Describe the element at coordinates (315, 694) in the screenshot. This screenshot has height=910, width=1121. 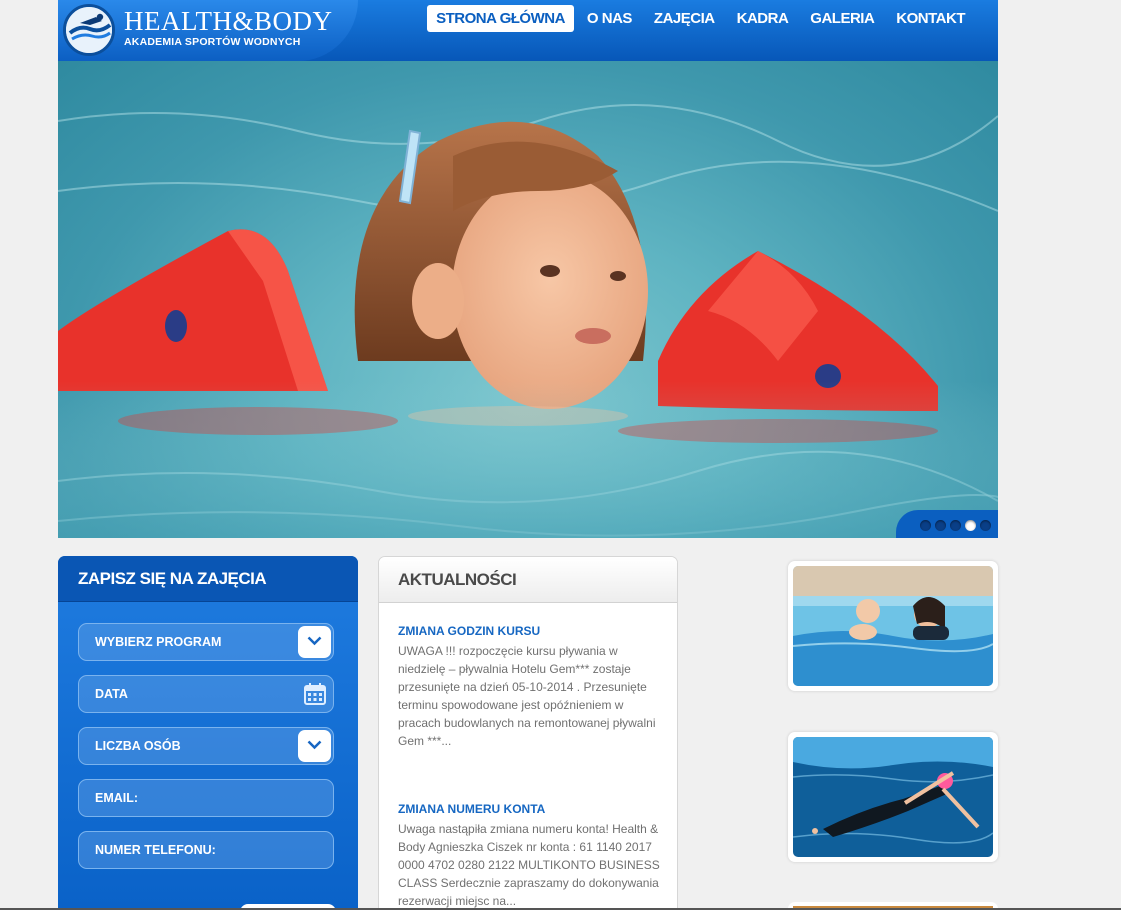
I see `calendar-icon` at that location.